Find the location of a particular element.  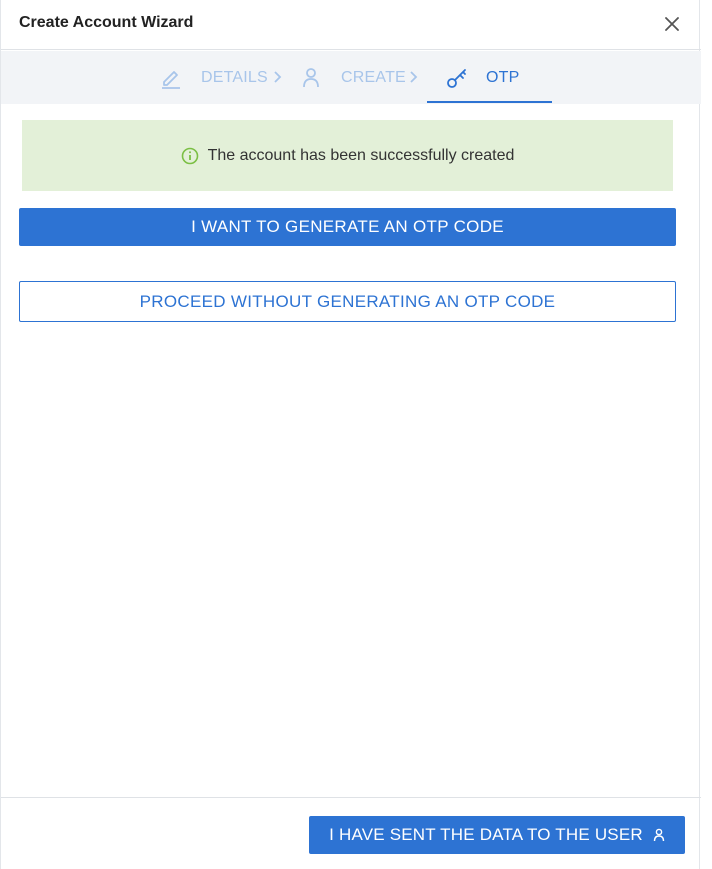

info-circle-icon is located at coordinates (189, 155).